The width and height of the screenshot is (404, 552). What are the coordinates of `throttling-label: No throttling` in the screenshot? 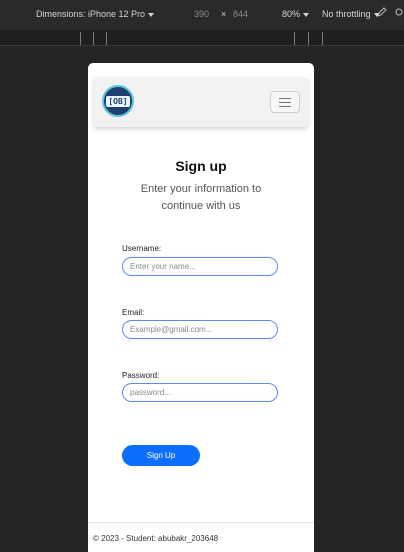 It's located at (346, 14).